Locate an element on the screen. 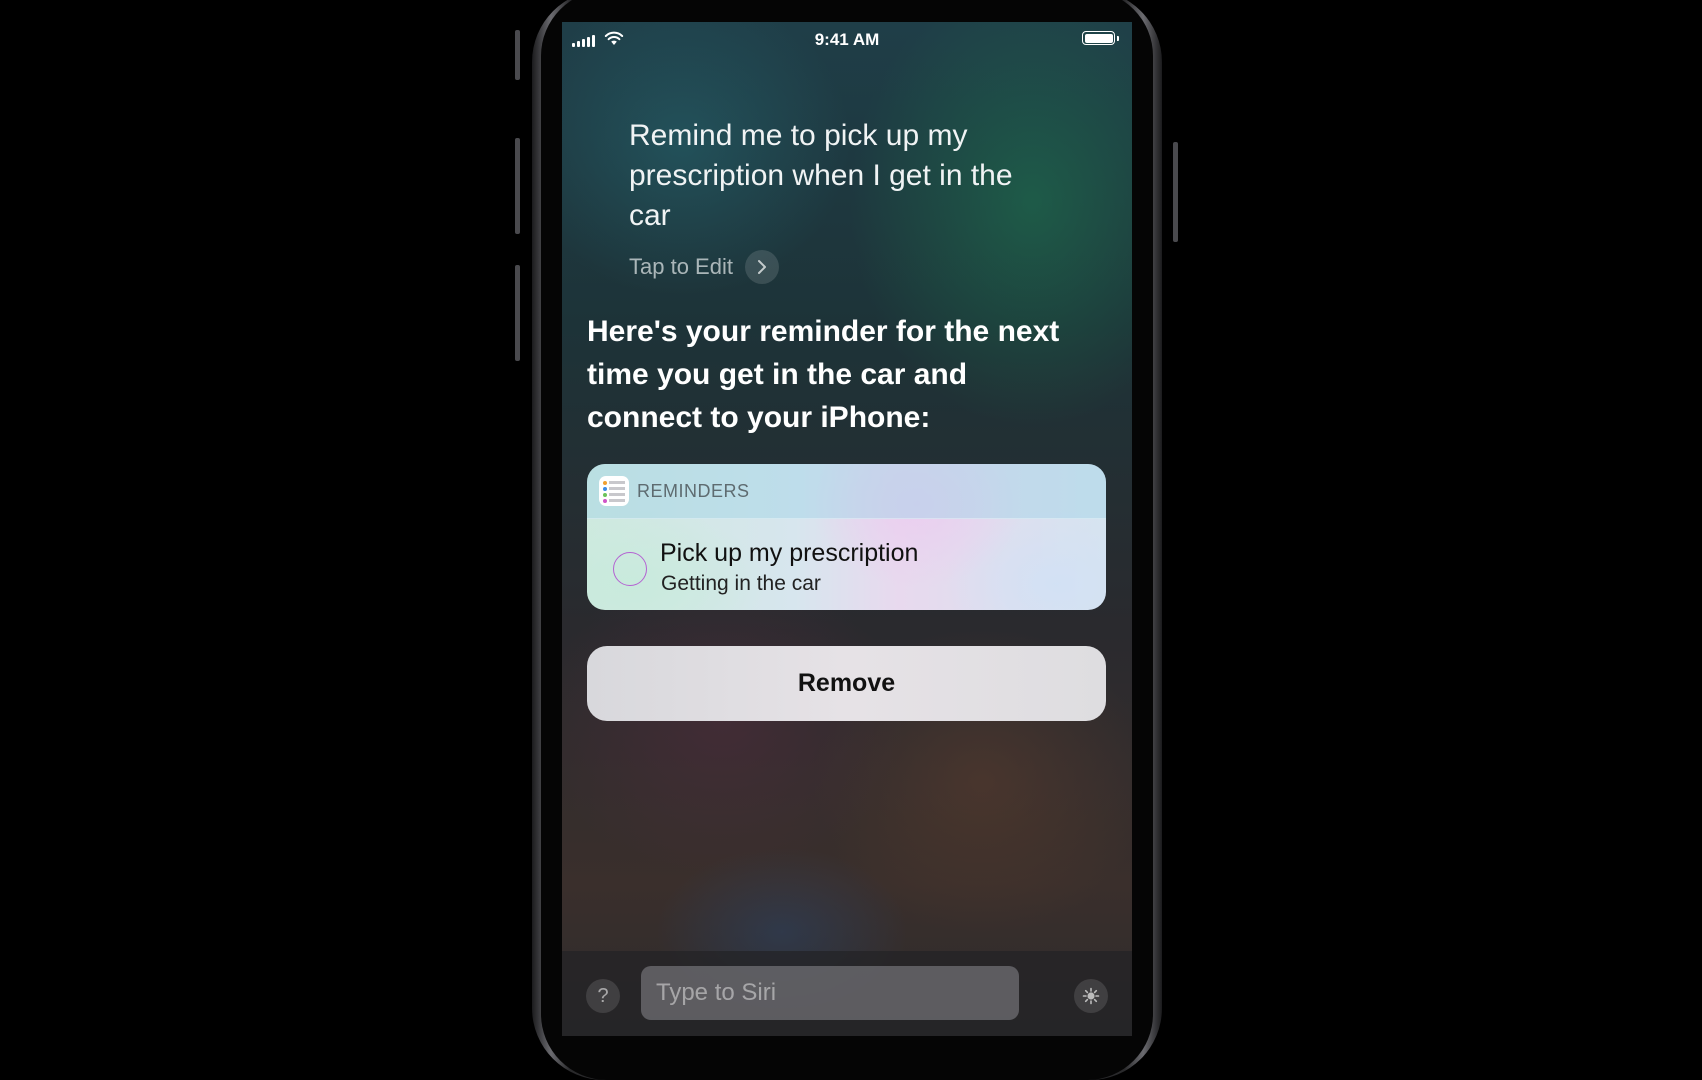 Image resolution: width=1702 pixels, height=1080 pixels. checkbox-icon is located at coordinates (630, 569).